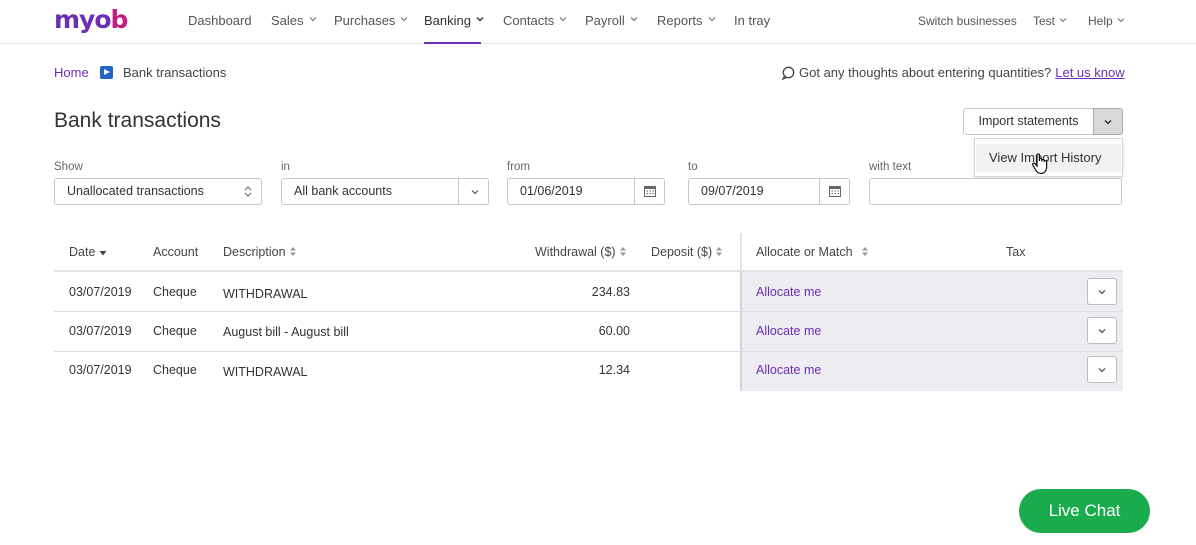 The image size is (1196, 545). What do you see at coordinates (518, 167) in the screenshot?
I see `from-label: from` at bounding box center [518, 167].